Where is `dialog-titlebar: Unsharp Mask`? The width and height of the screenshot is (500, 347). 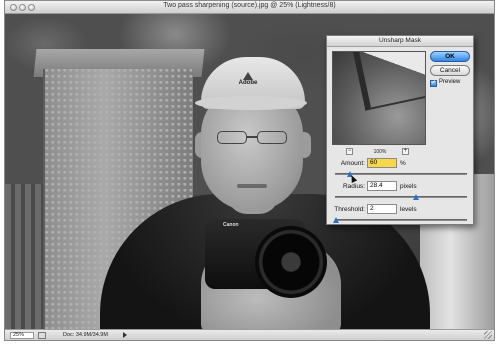
dialog-titlebar: Unsharp Mask is located at coordinates (400, 41).